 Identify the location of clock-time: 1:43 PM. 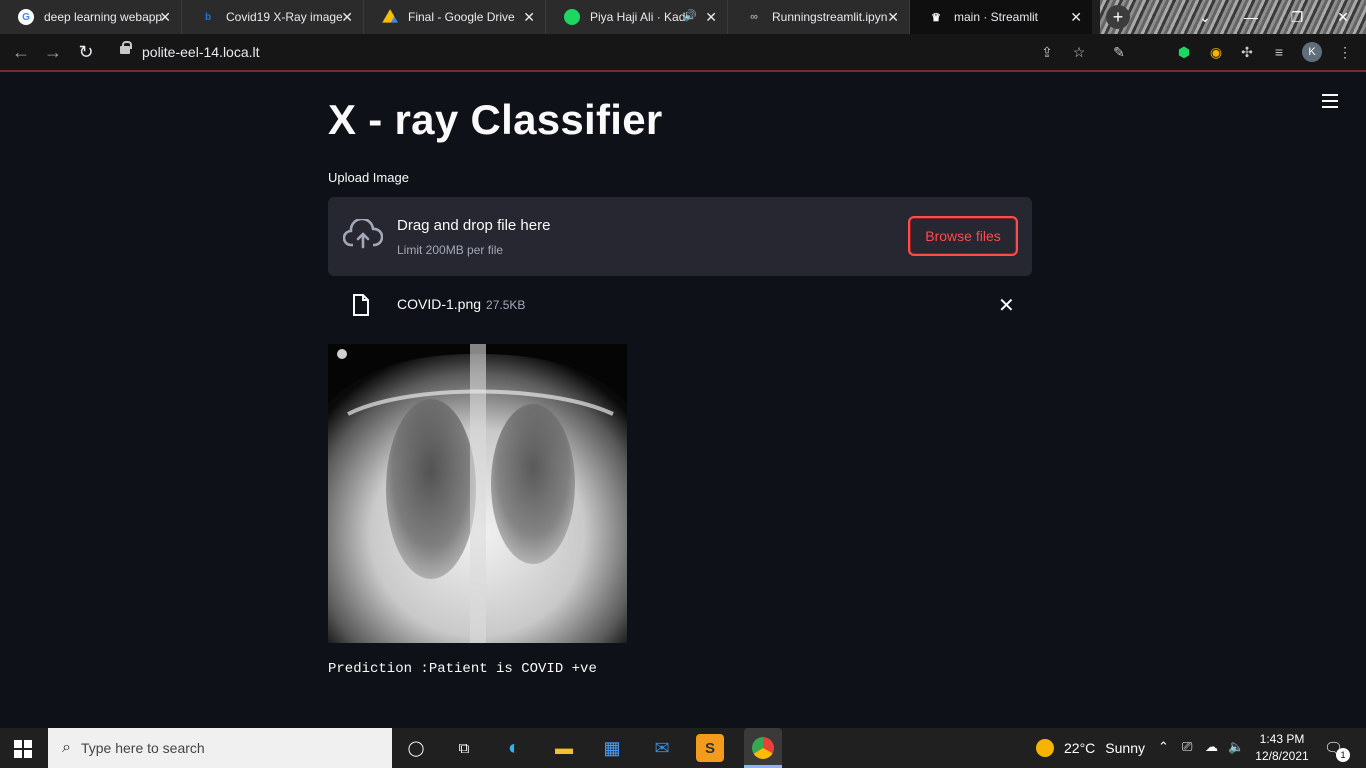
(1282, 739).